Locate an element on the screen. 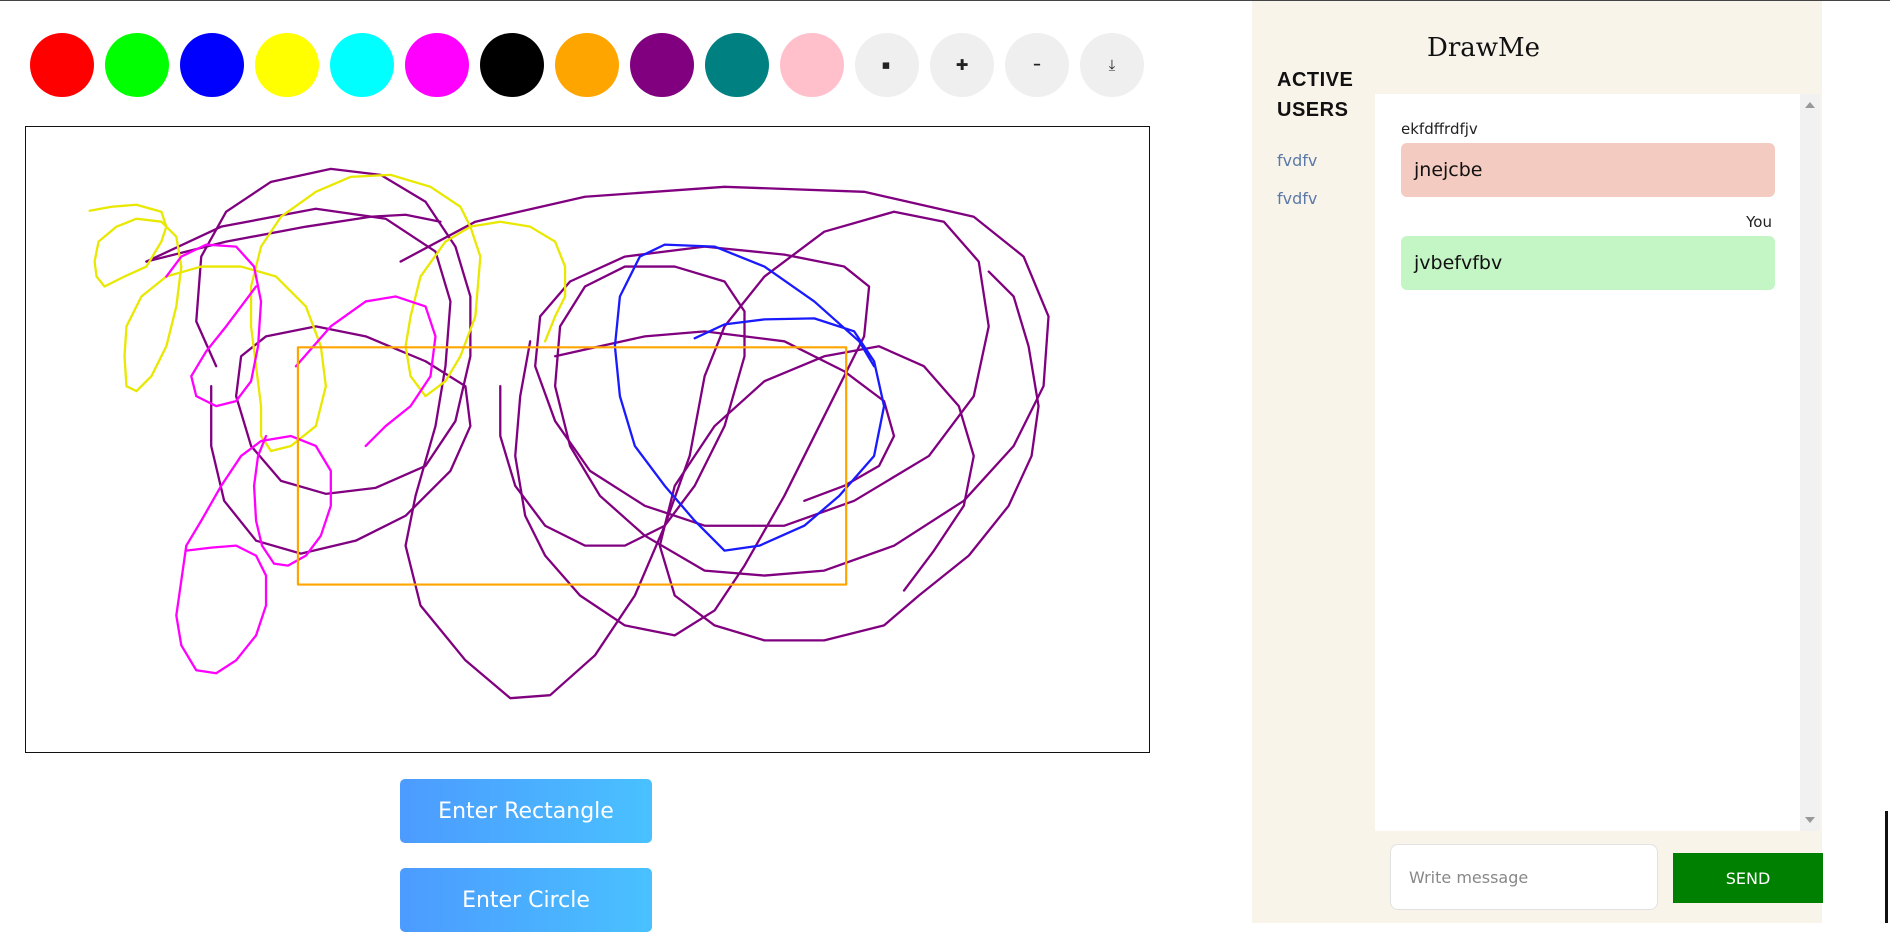 Image resolution: width=1890 pixels, height=932 pixels. window-edge is located at coordinates (1886, 867).